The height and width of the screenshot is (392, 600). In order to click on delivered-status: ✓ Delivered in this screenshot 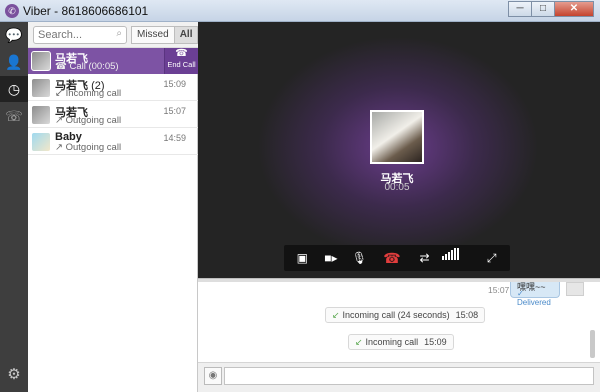, I will do `click(534, 298)`.